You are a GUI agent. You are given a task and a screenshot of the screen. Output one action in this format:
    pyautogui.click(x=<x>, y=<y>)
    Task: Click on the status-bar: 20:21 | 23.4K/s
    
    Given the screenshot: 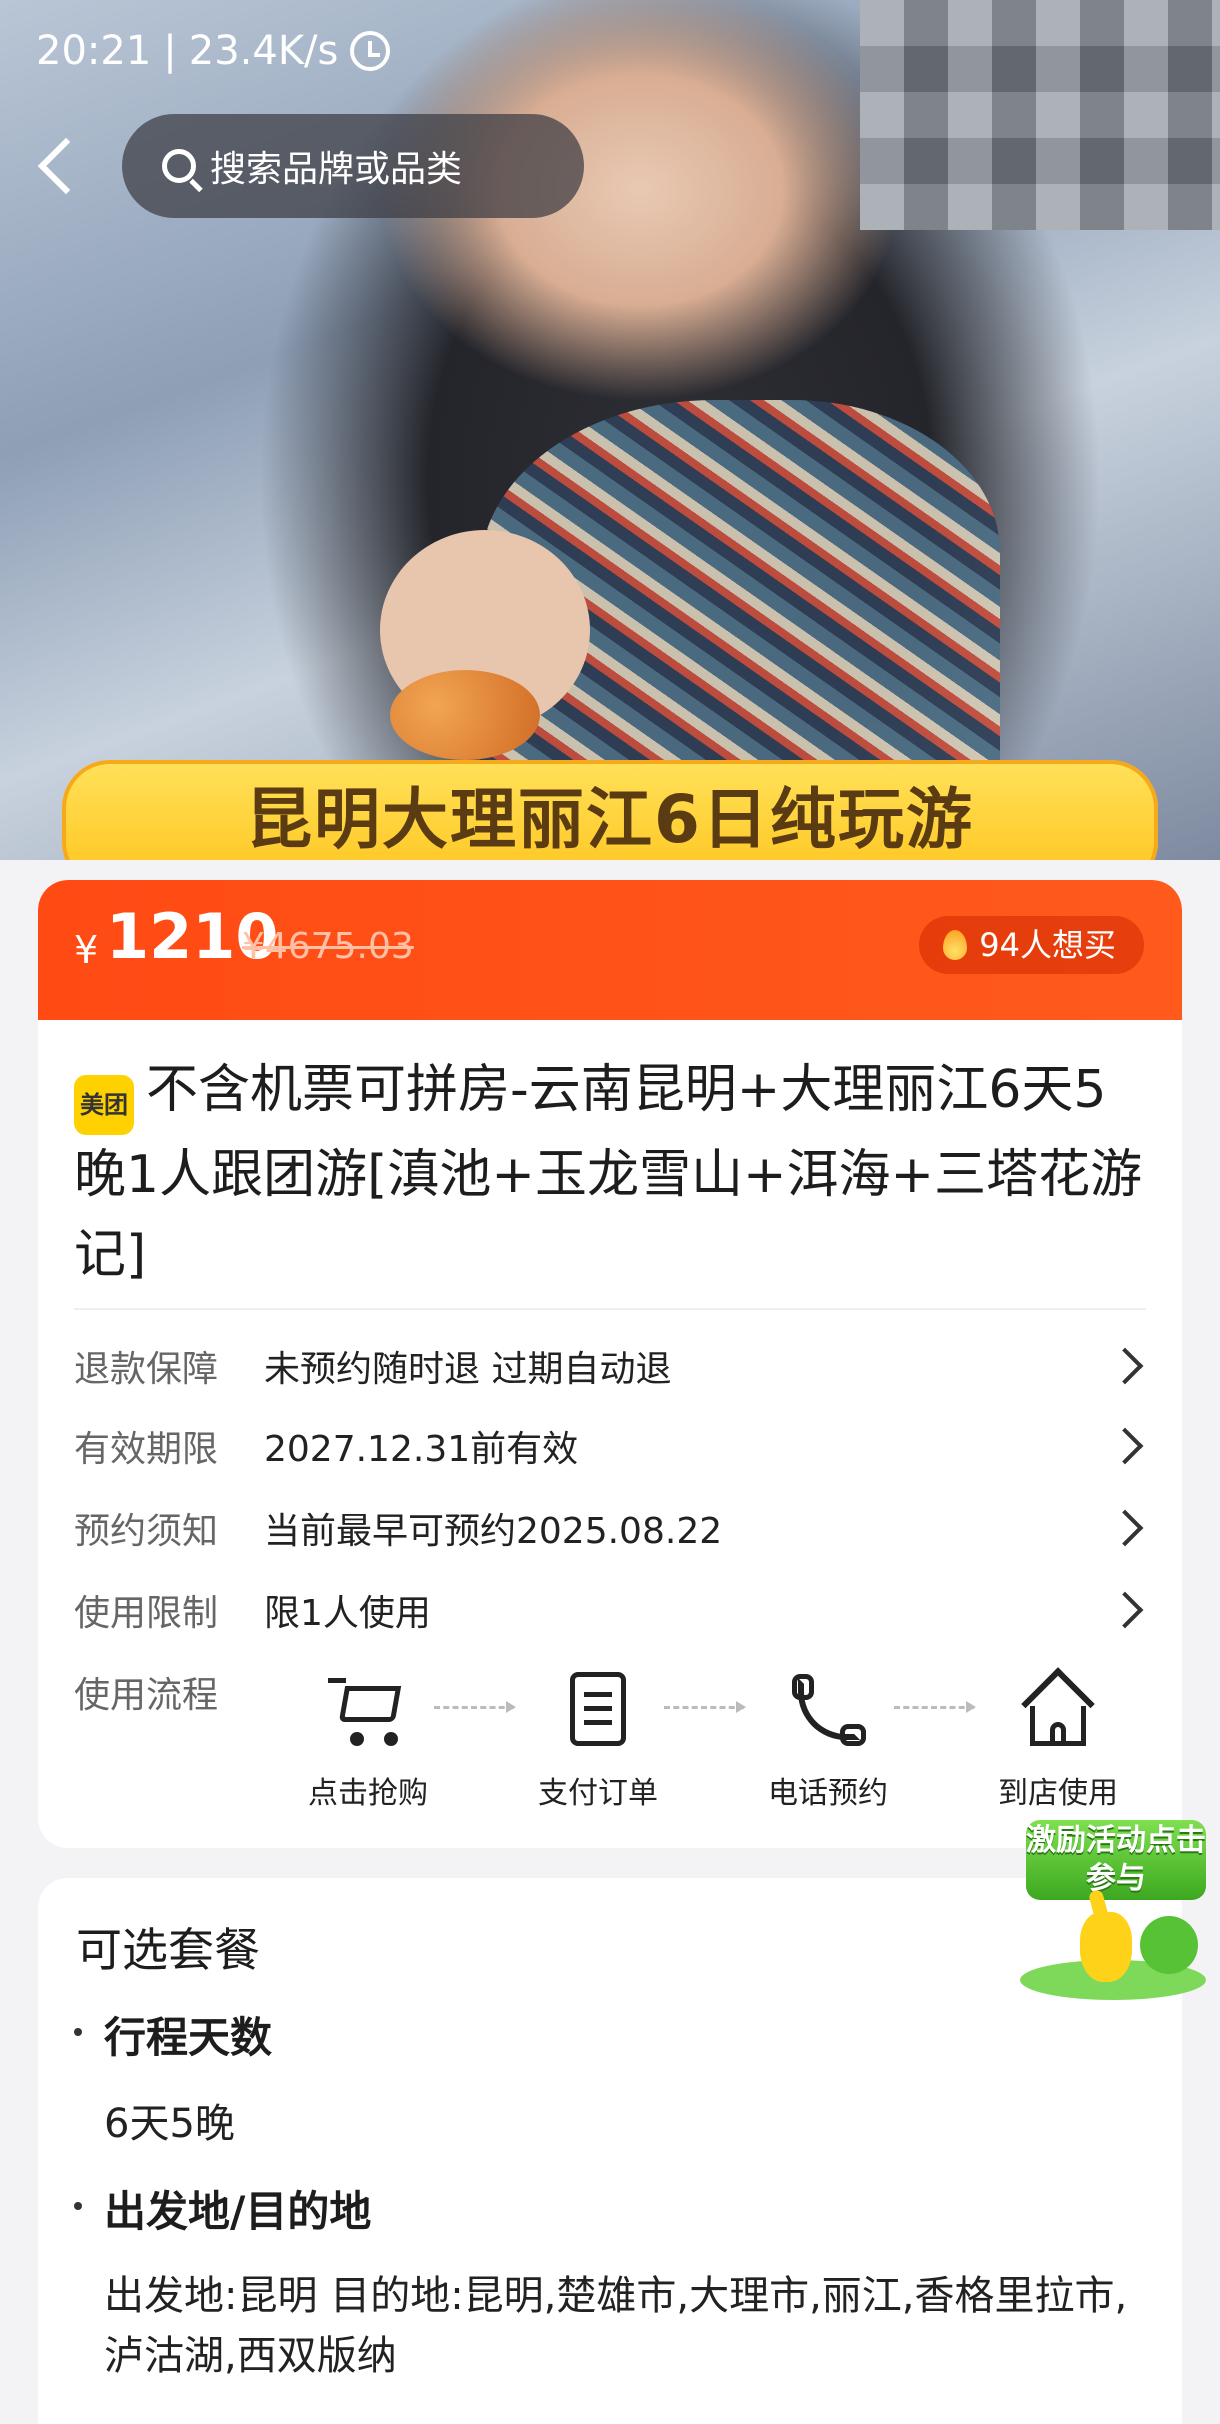 What is the action you would take?
    pyautogui.click(x=213, y=51)
    